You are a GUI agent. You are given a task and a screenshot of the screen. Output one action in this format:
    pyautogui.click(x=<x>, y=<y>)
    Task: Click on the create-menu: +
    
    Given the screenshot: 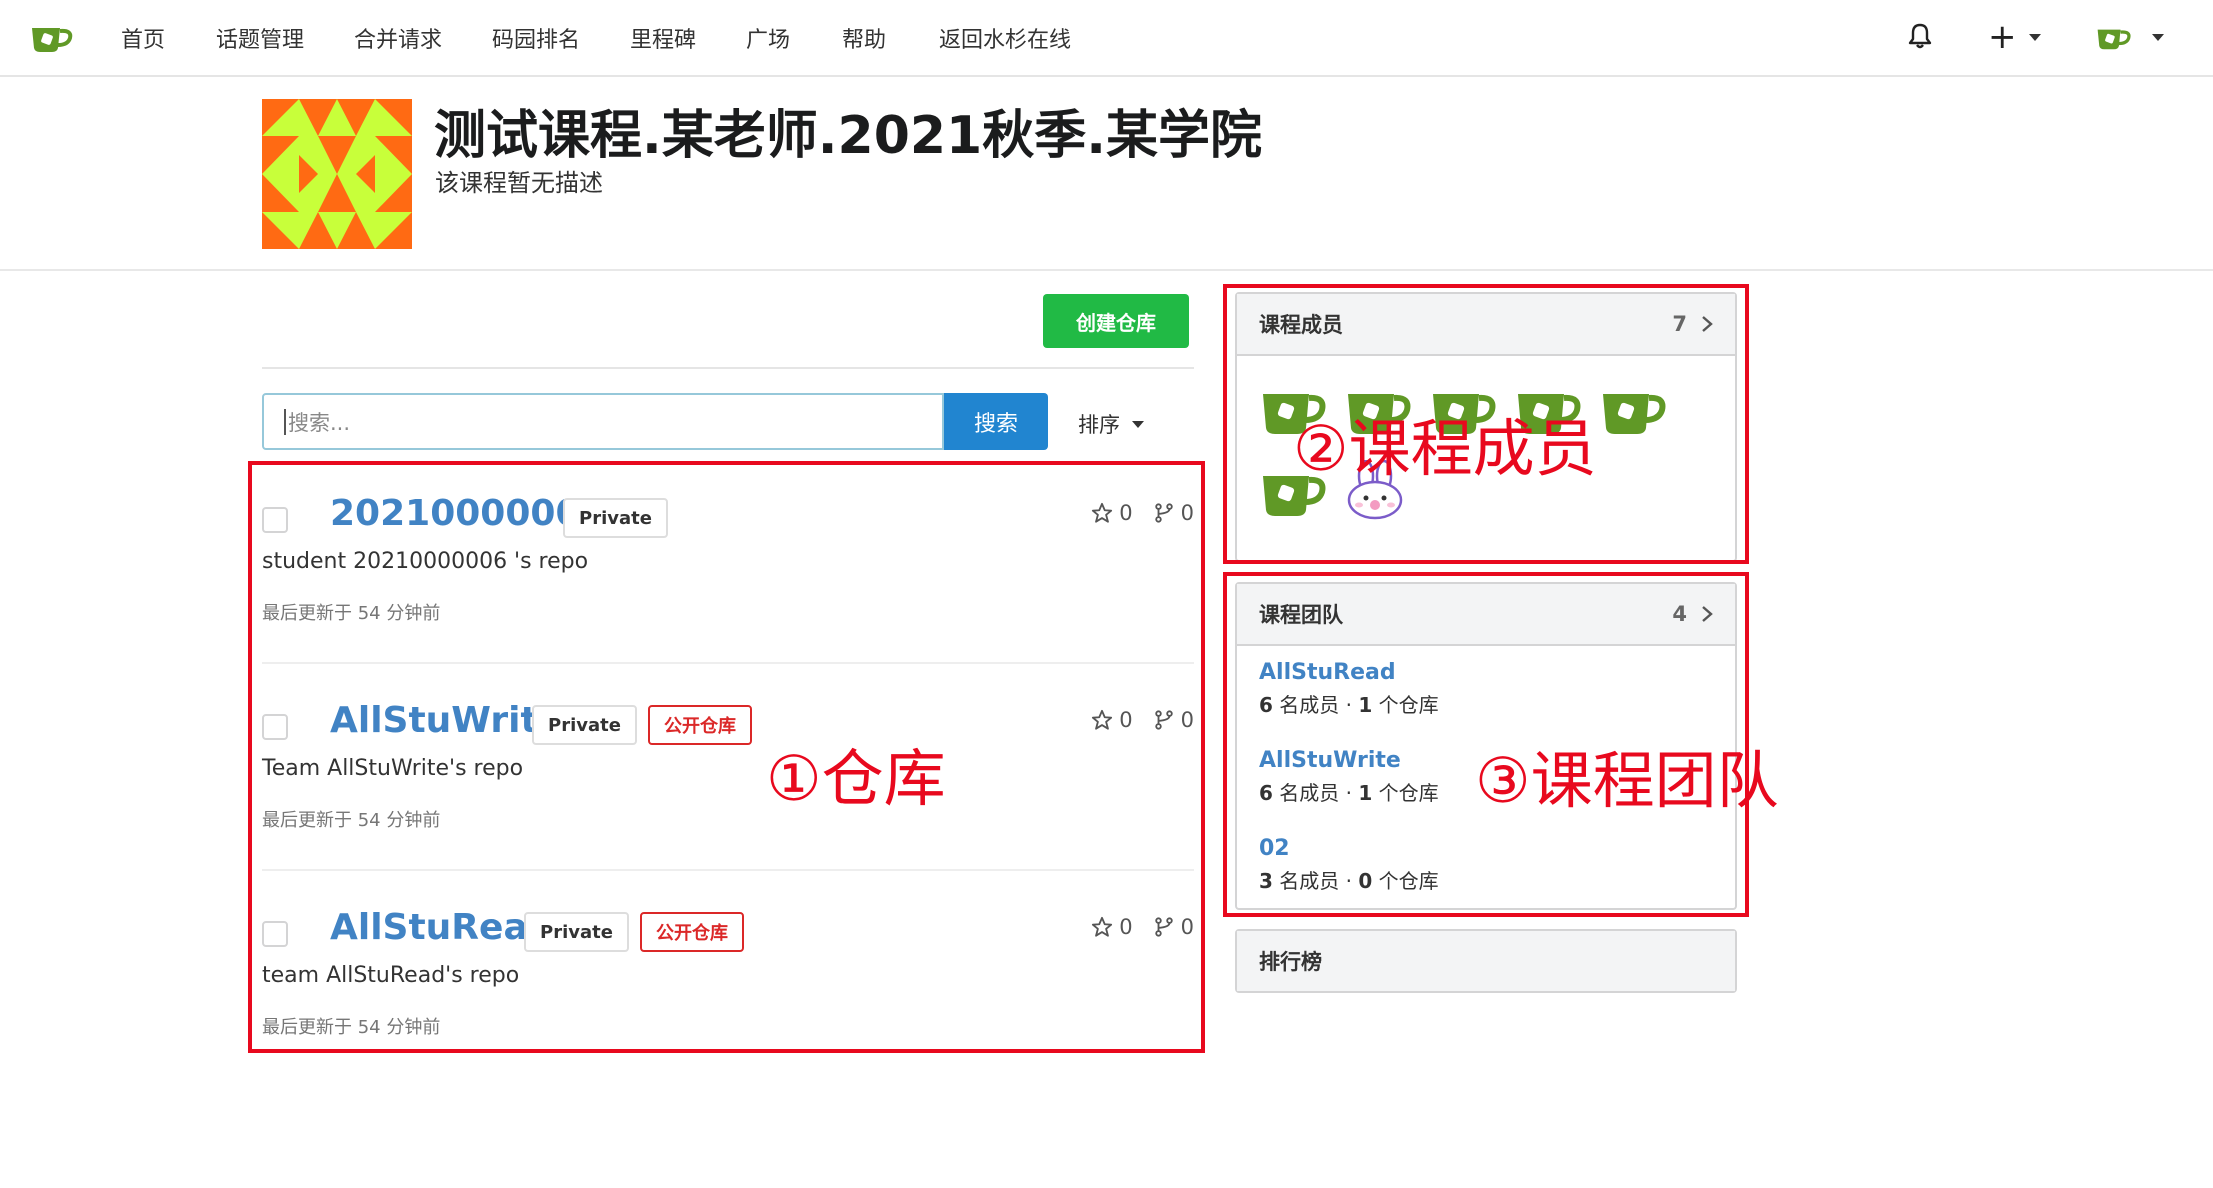 What is the action you would take?
    pyautogui.click(x=2014, y=37)
    